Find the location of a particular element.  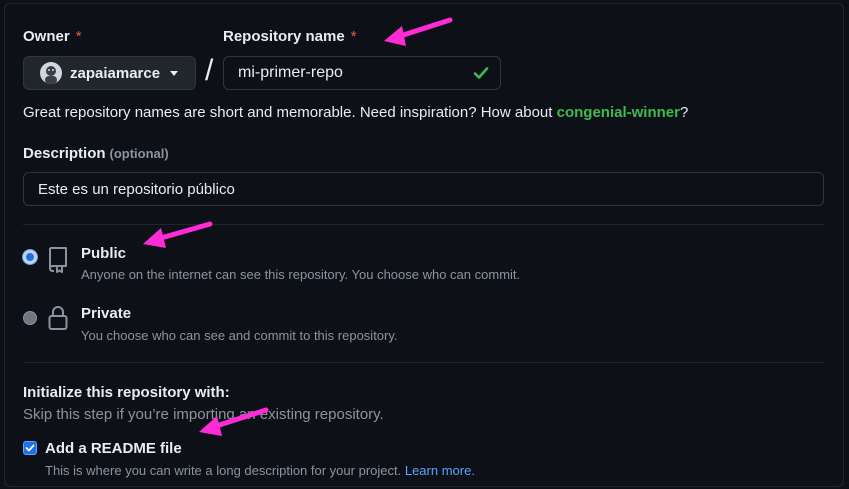

learn-more-link: Learn more. is located at coordinates (440, 470).